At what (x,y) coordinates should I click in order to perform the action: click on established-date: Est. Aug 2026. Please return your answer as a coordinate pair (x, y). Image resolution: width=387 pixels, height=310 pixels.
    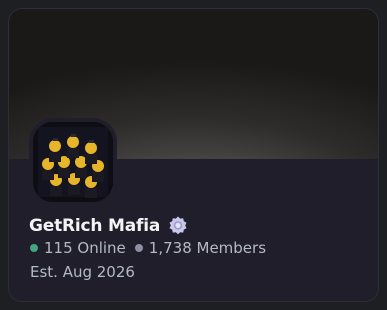
    Looking at the image, I should click on (82, 272).